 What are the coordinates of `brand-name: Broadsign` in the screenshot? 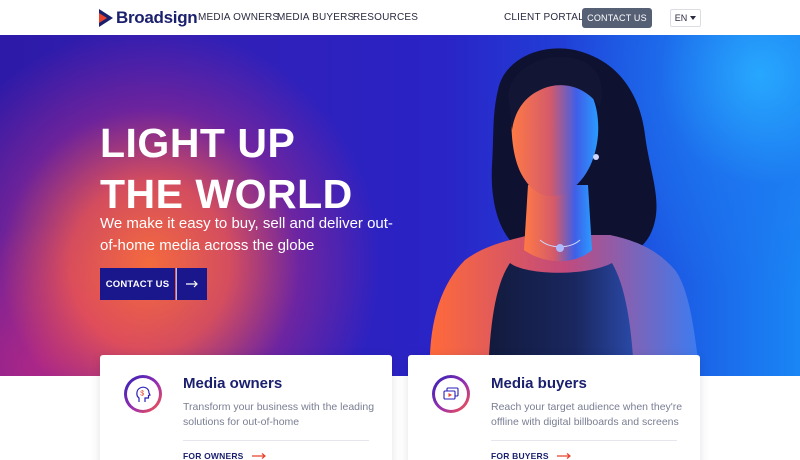 It's located at (157, 17).